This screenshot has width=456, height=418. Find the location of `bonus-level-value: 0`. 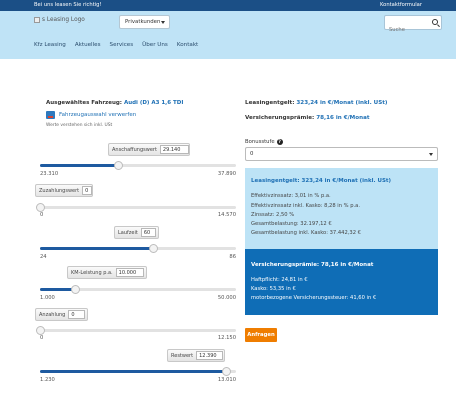

bonus-level-value: 0 is located at coordinates (252, 154).